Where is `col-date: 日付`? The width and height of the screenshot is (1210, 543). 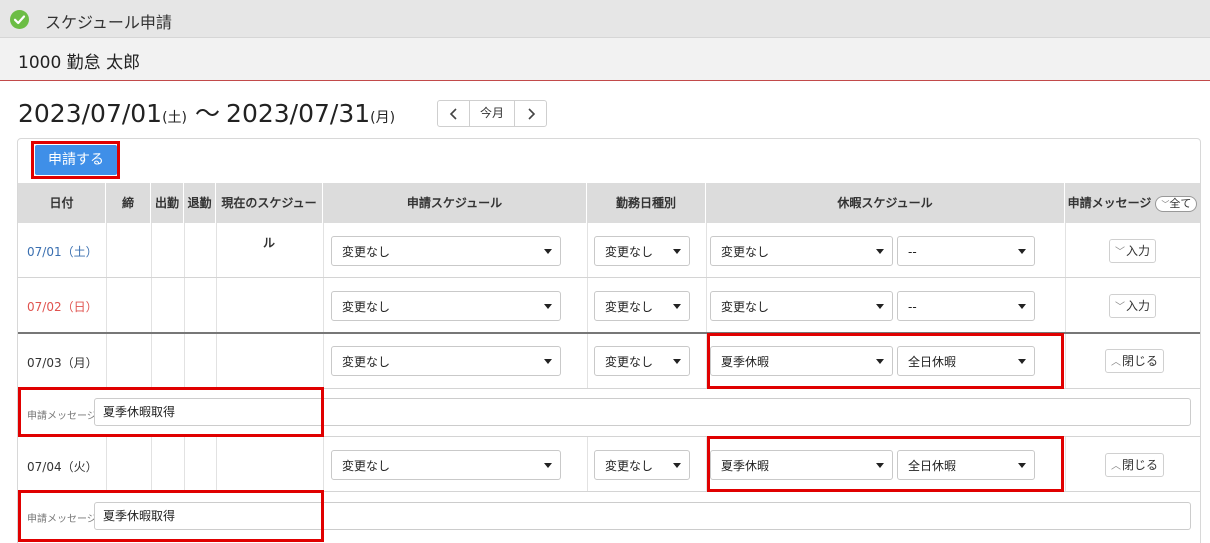
col-date: 日付 is located at coordinates (62, 203).